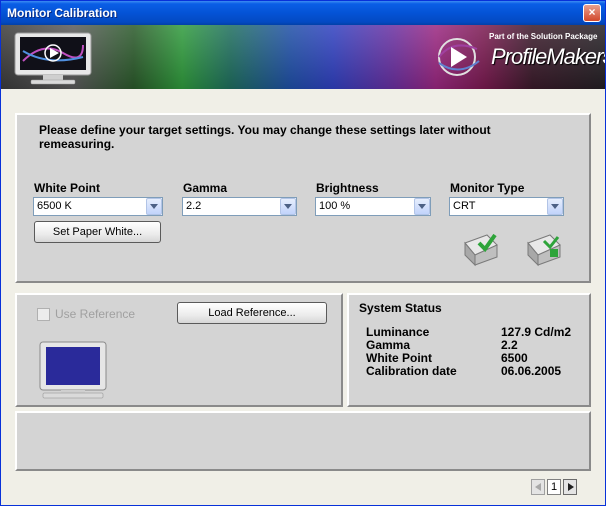  What do you see at coordinates (400, 308) in the screenshot?
I see `system-status-title: System Status` at bounding box center [400, 308].